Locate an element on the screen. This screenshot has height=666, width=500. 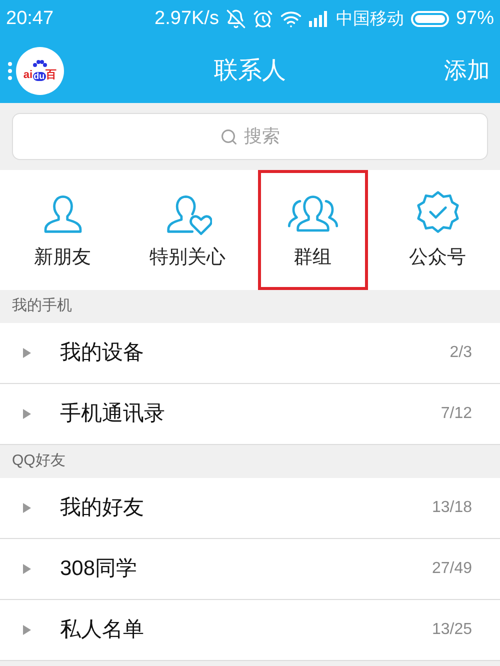
group-row: 手机通讯录 7/12 is located at coordinates (250, 414).